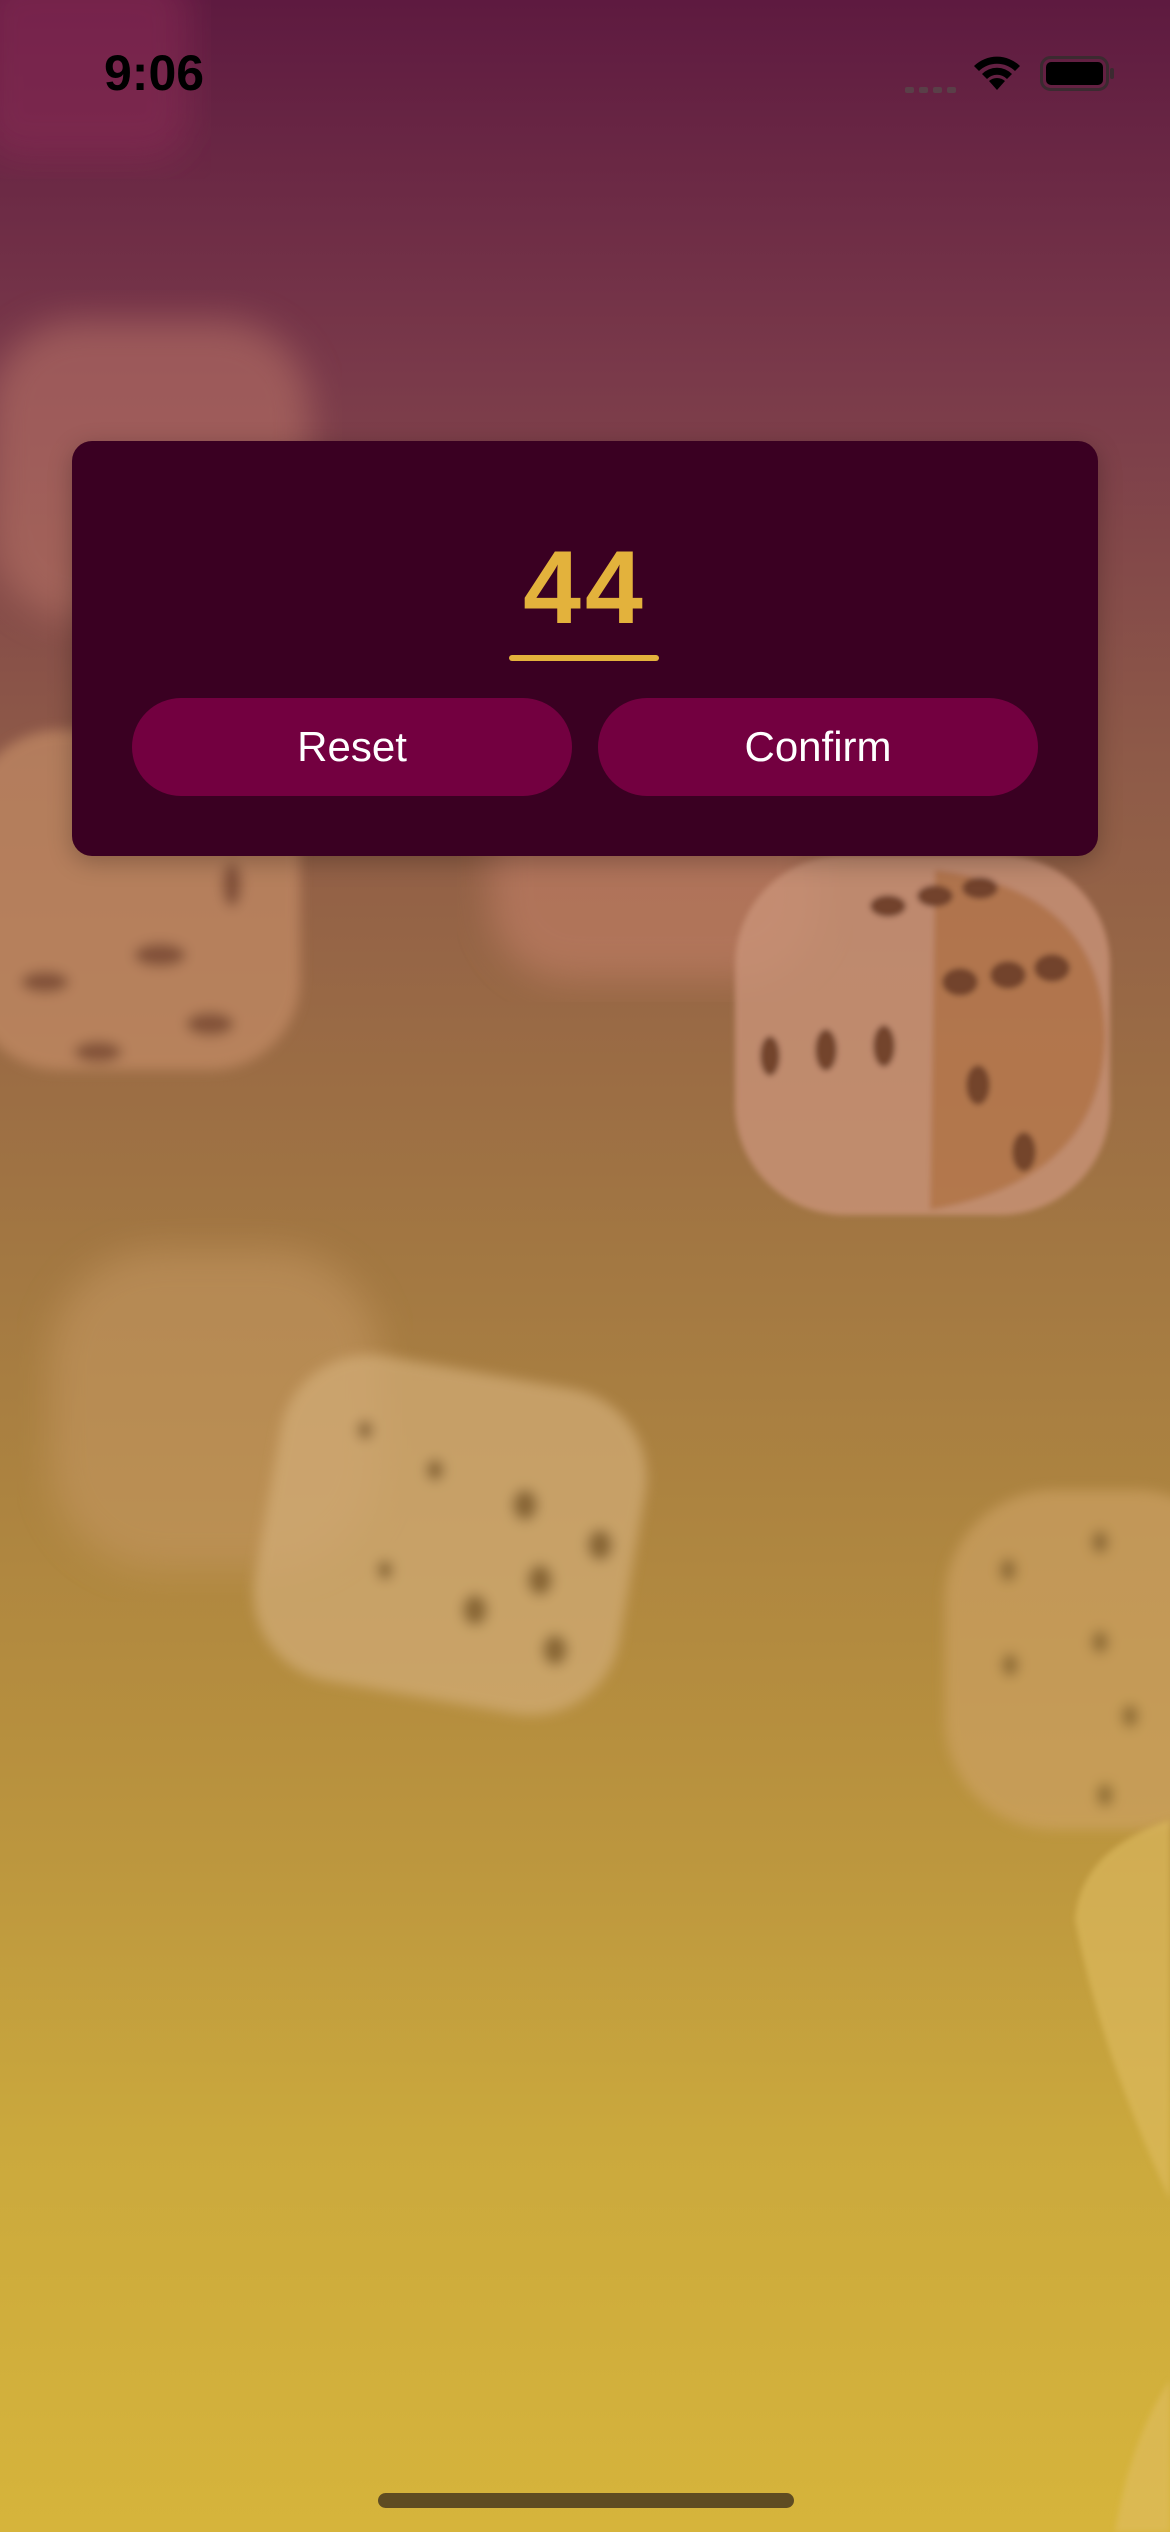  I want to click on cellular-signal-icon, so click(932, 91).